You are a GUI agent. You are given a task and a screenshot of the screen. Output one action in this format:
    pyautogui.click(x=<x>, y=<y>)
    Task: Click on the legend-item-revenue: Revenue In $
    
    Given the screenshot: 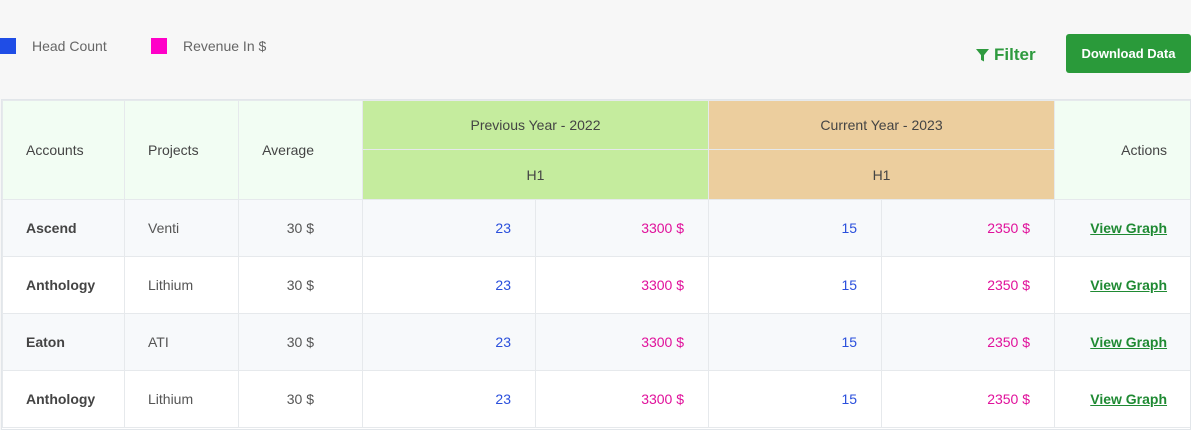 What is the action you would take?
    pyautogui.click(x=208, y=46)
    